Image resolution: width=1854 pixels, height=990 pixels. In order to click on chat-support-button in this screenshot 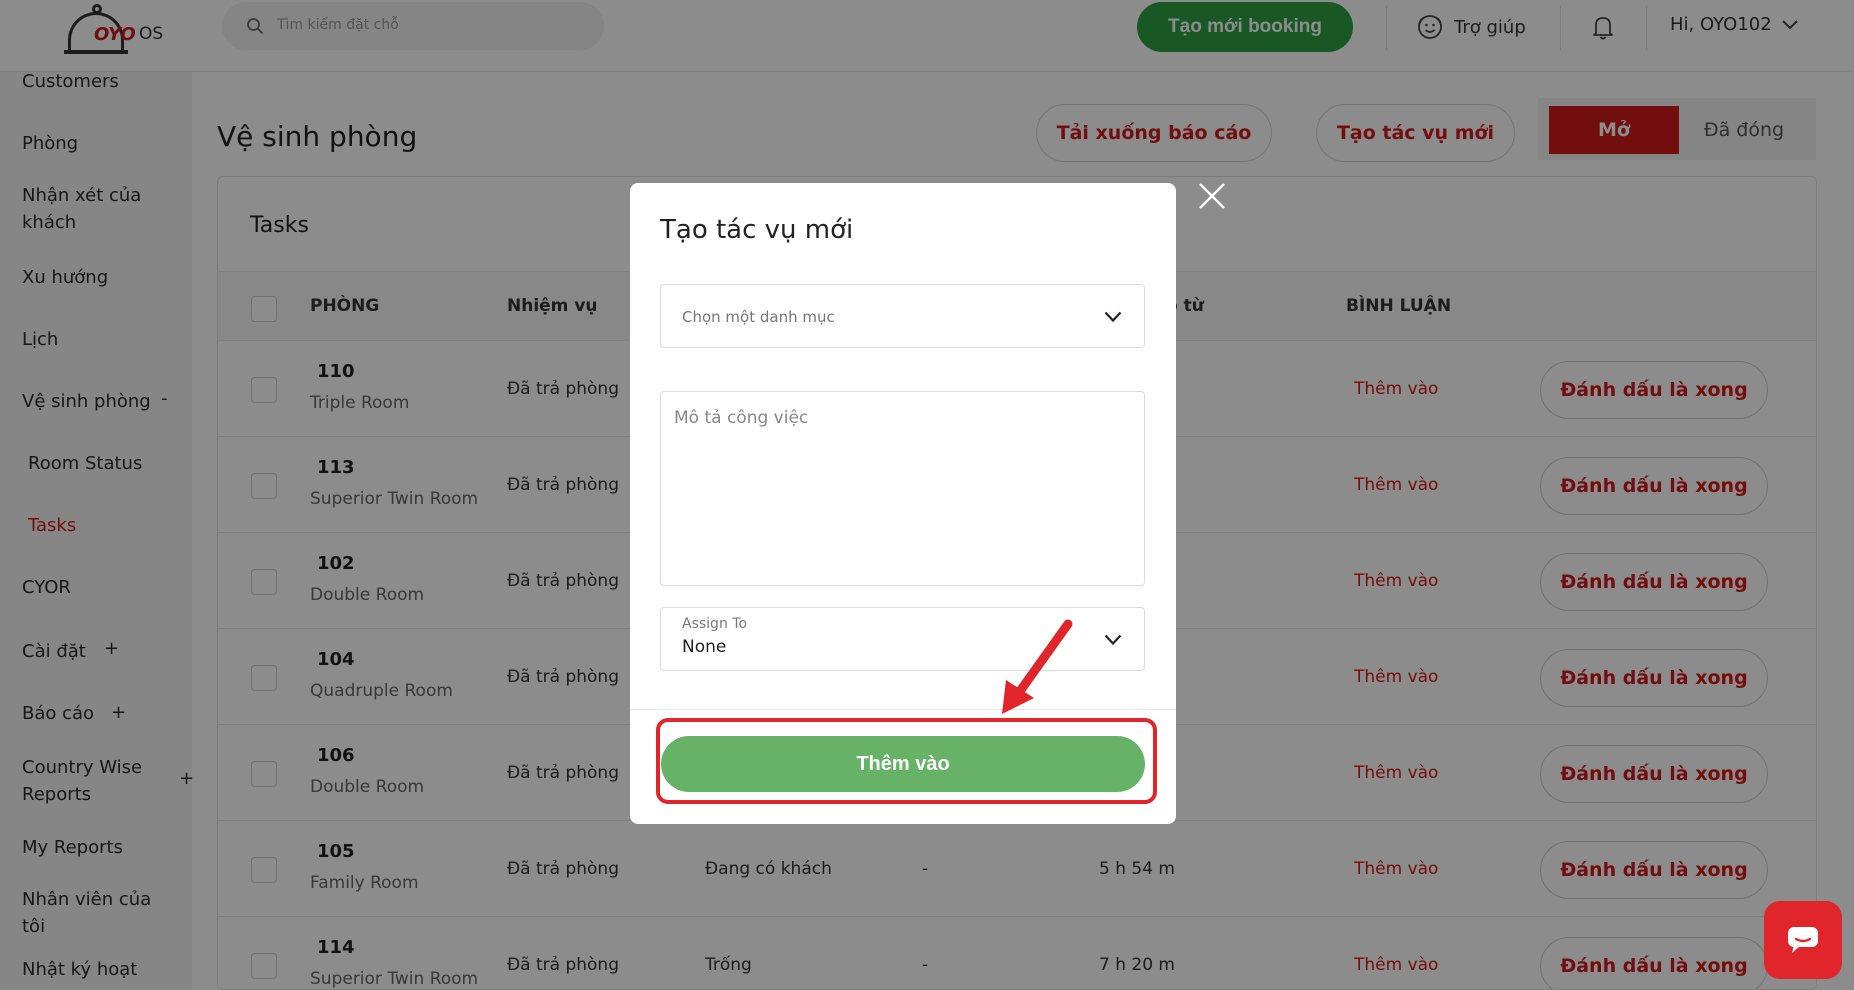, I will do `click(1803, 940)`.